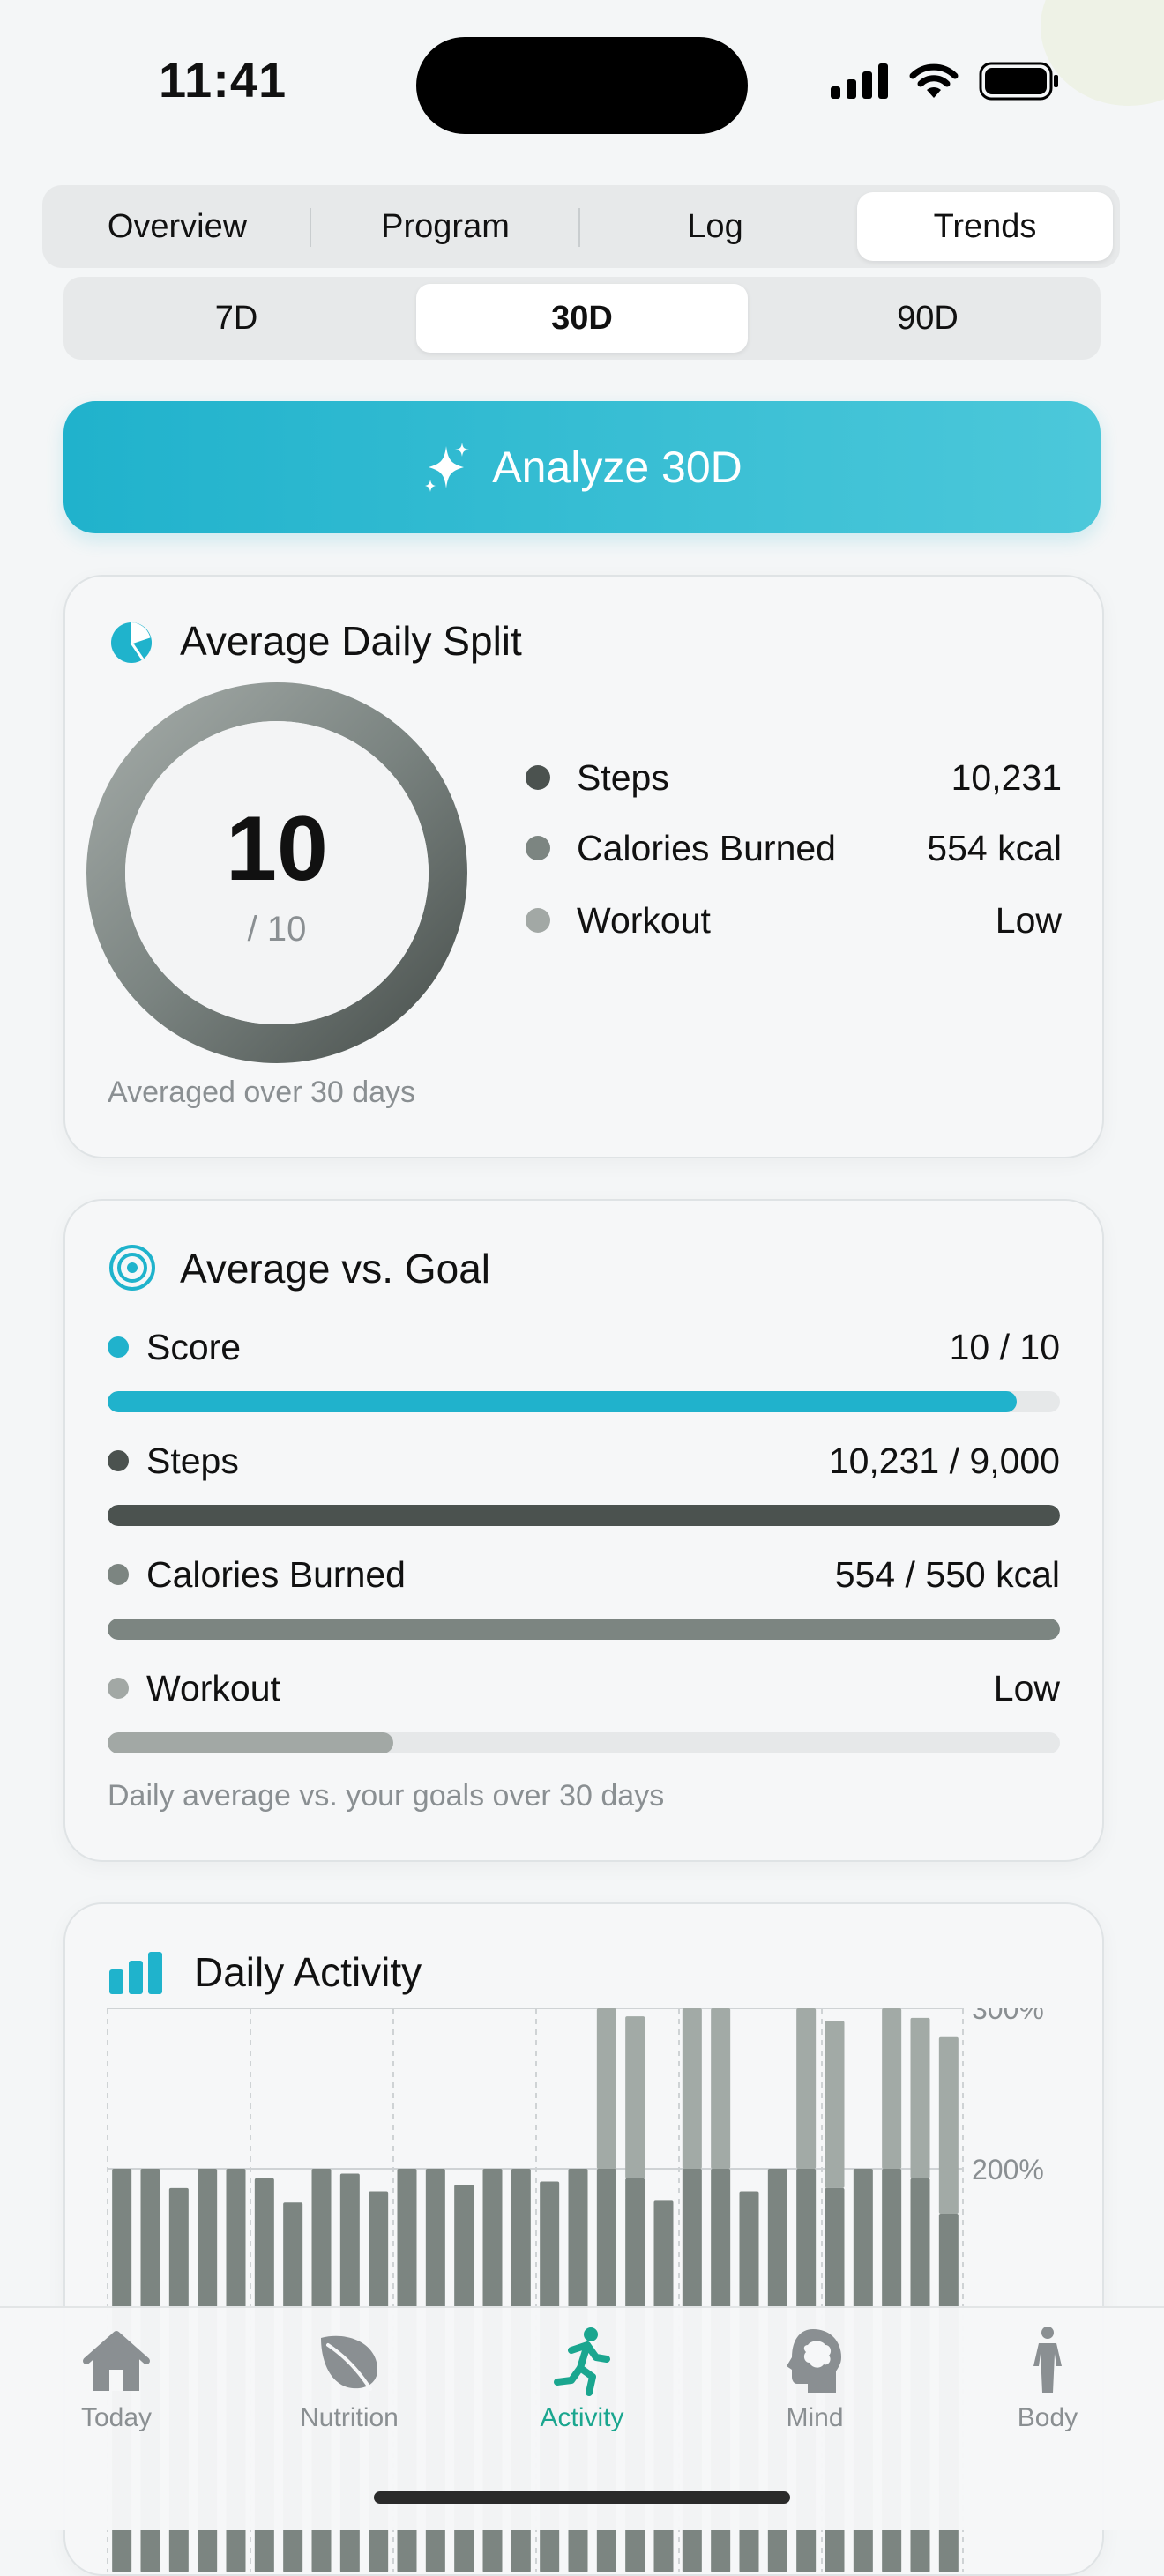 This screenshot has width=1164, height=2576. I want to click on tab-log: Log, so click(715, 226).